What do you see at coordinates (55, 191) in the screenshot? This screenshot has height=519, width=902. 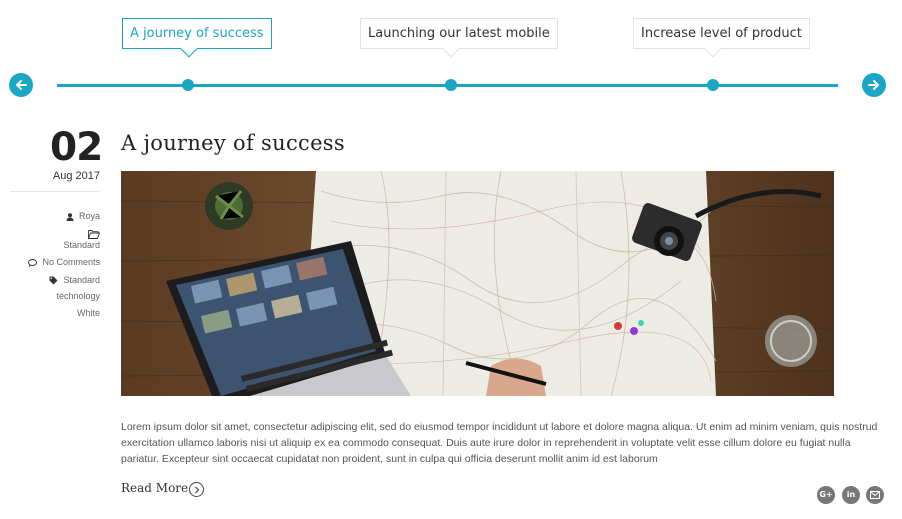 I see `meta-divider` at bounding box center [55, 191].